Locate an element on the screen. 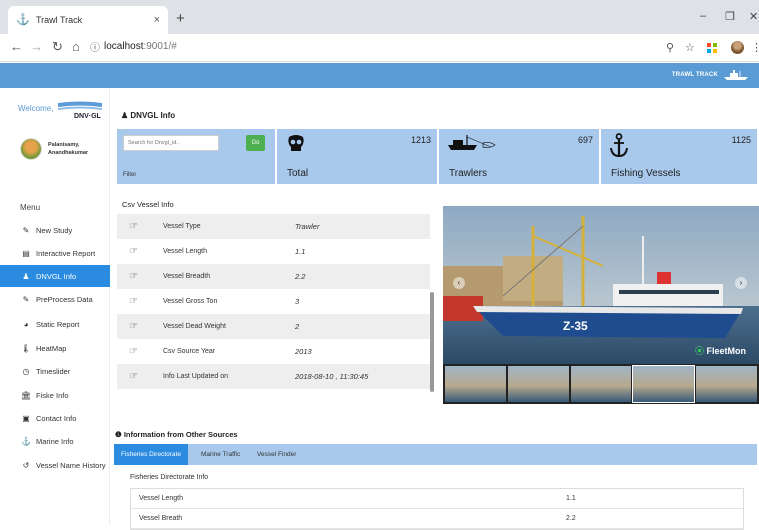 The width and height of the screenshot is (759, 530). bank-icon: 🏛︎ is located at coordinates (26, 395).